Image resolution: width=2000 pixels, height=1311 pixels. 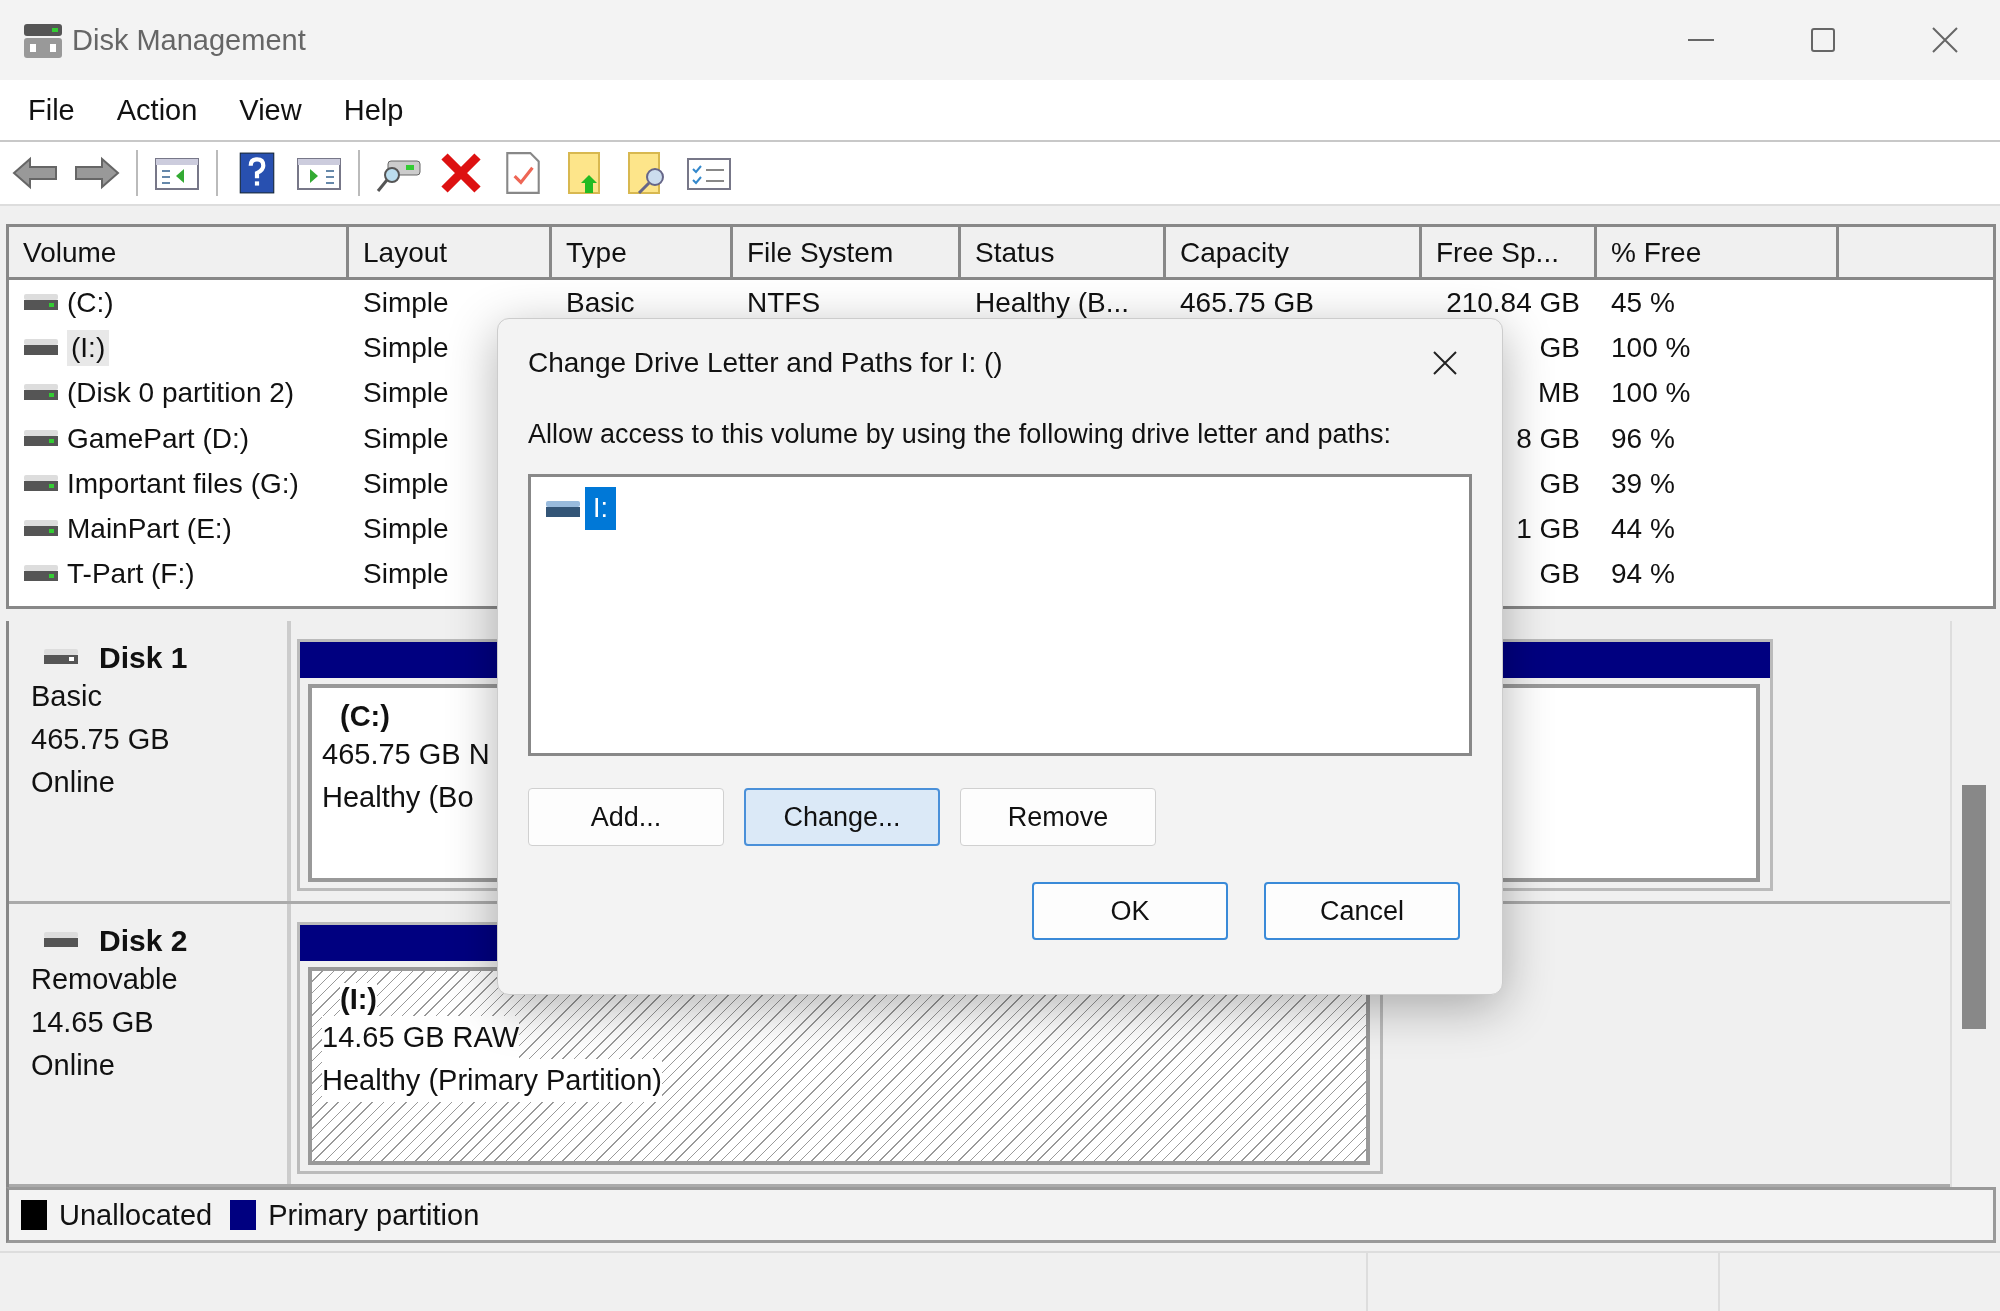 I want to click on column-header: Type, so click(x=642, y=252).